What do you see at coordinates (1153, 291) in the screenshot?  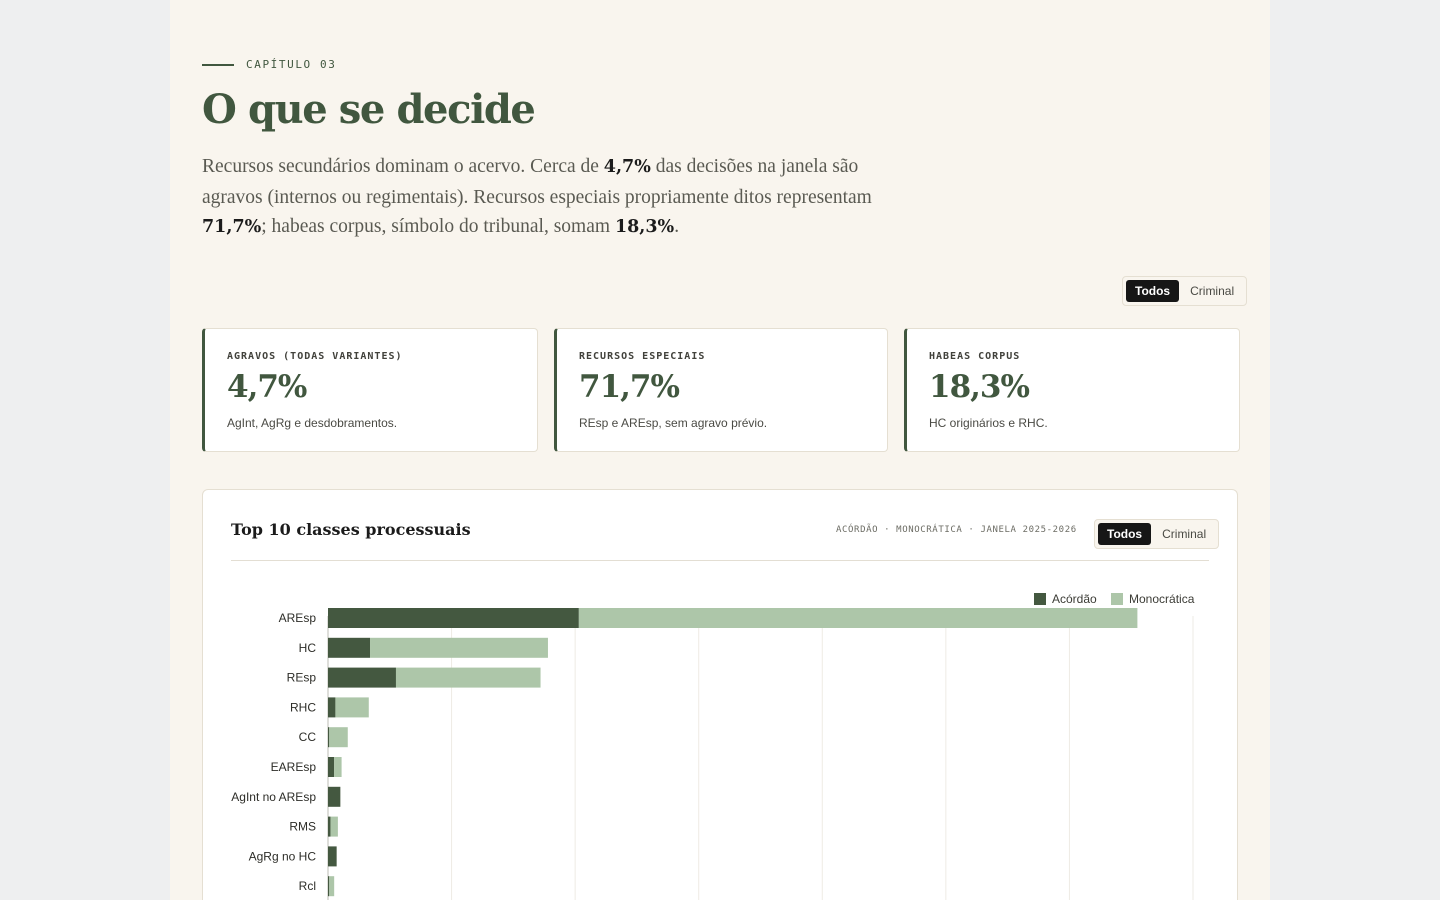 I see `filter-all-button: Todos` at bounding box center [1153, 291].